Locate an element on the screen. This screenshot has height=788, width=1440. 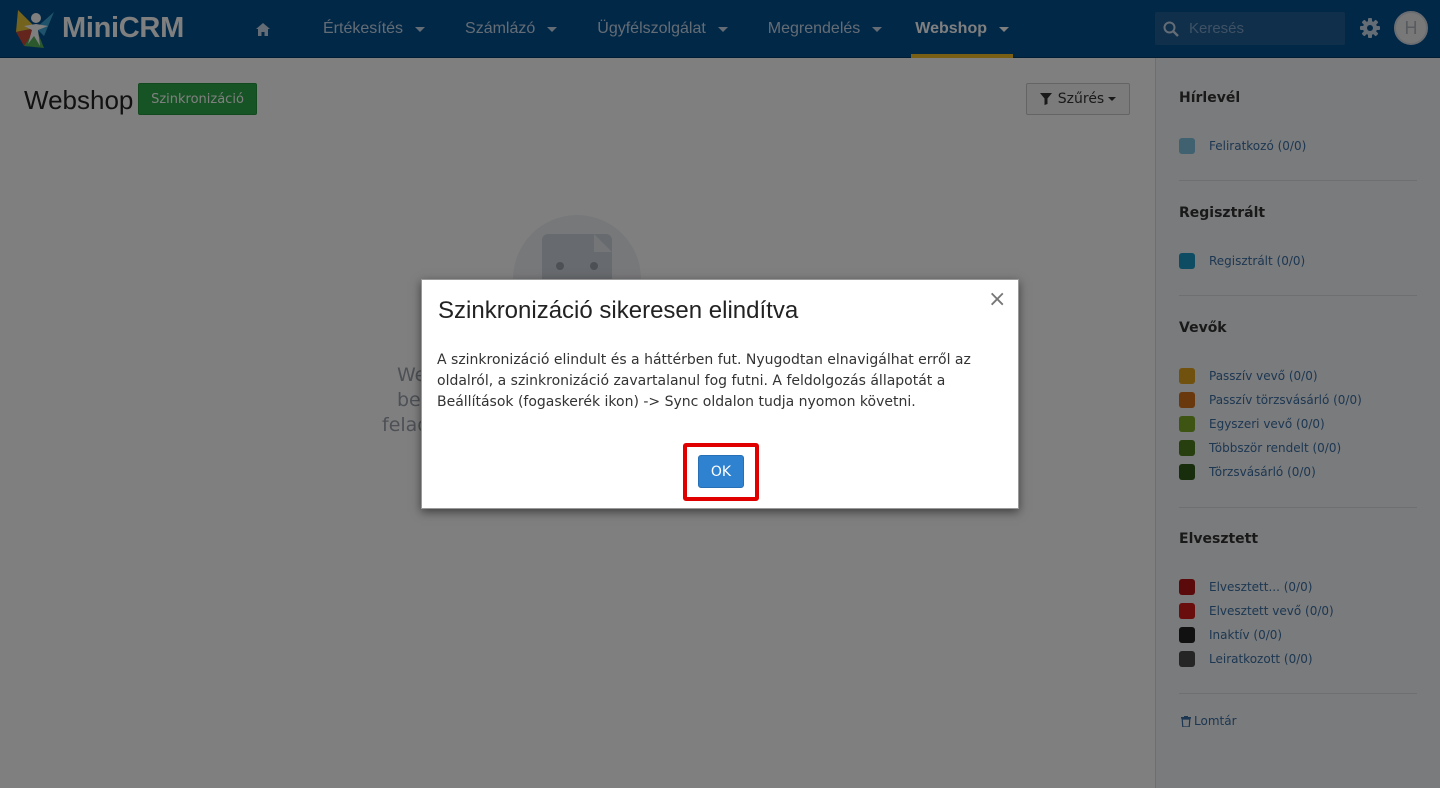
modal-title: Szinkronizáció sikeresen elindítva is located at coordinates (618, 310).